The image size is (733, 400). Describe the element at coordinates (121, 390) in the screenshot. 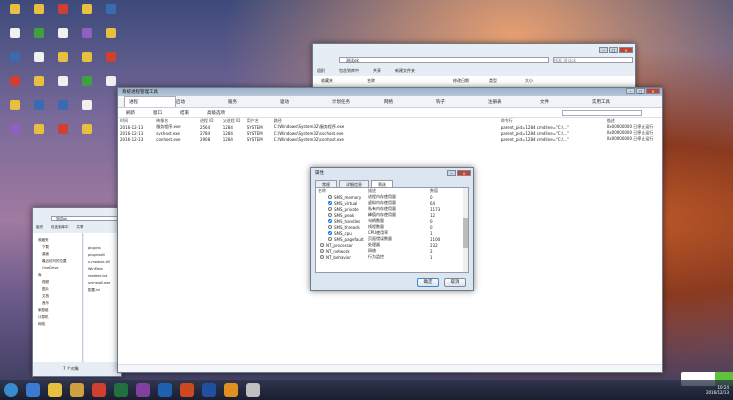

I see `excel-icon` at that location.